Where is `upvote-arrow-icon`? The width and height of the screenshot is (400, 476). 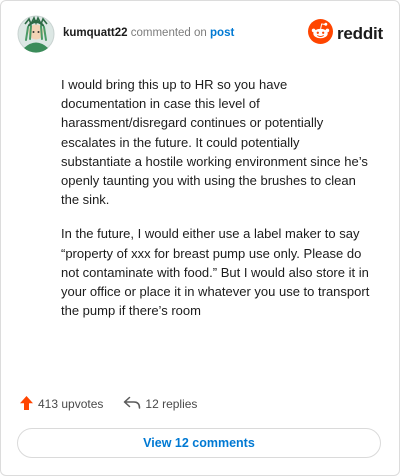
upvote-arrow-icon is located at coordinates (28, 404).